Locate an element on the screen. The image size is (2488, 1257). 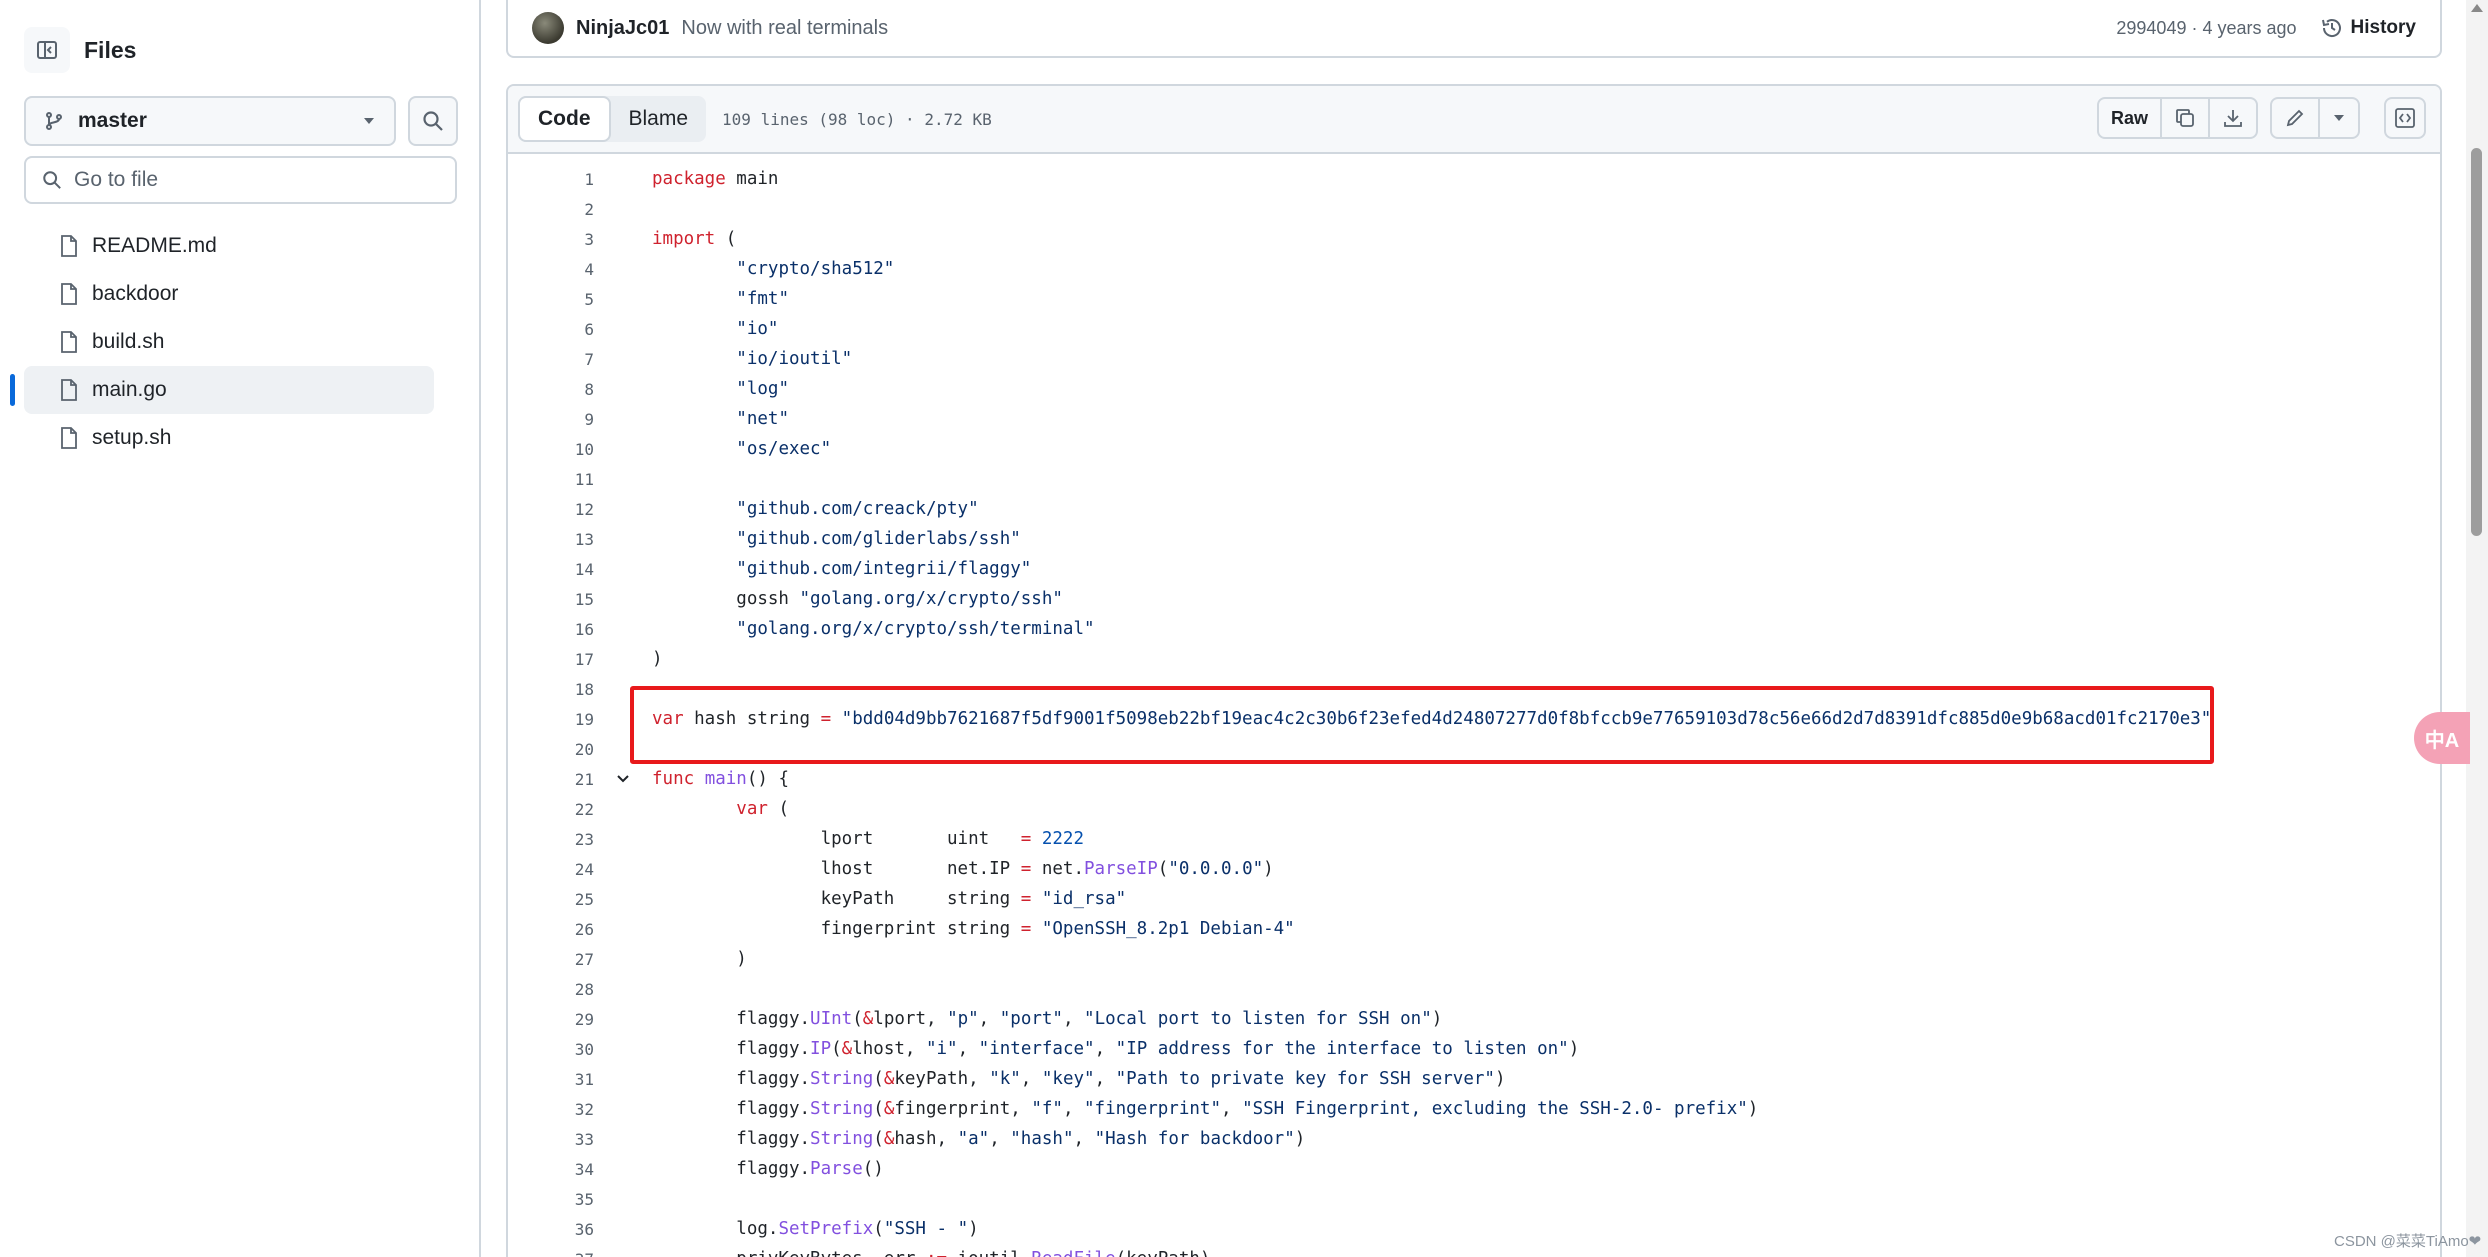
code-text: lport uint = 2222 is located at coordinates (868, 839).